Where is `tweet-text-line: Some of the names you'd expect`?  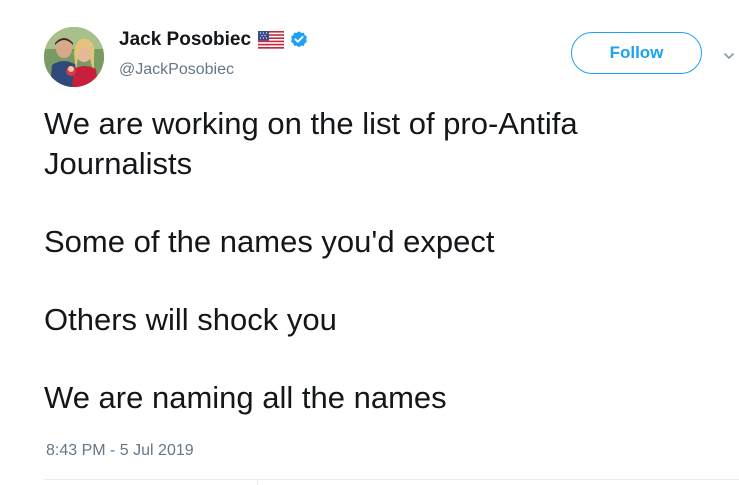 tweet-text-line: Some of the names you'd expect is located at coordinates (269, 241).